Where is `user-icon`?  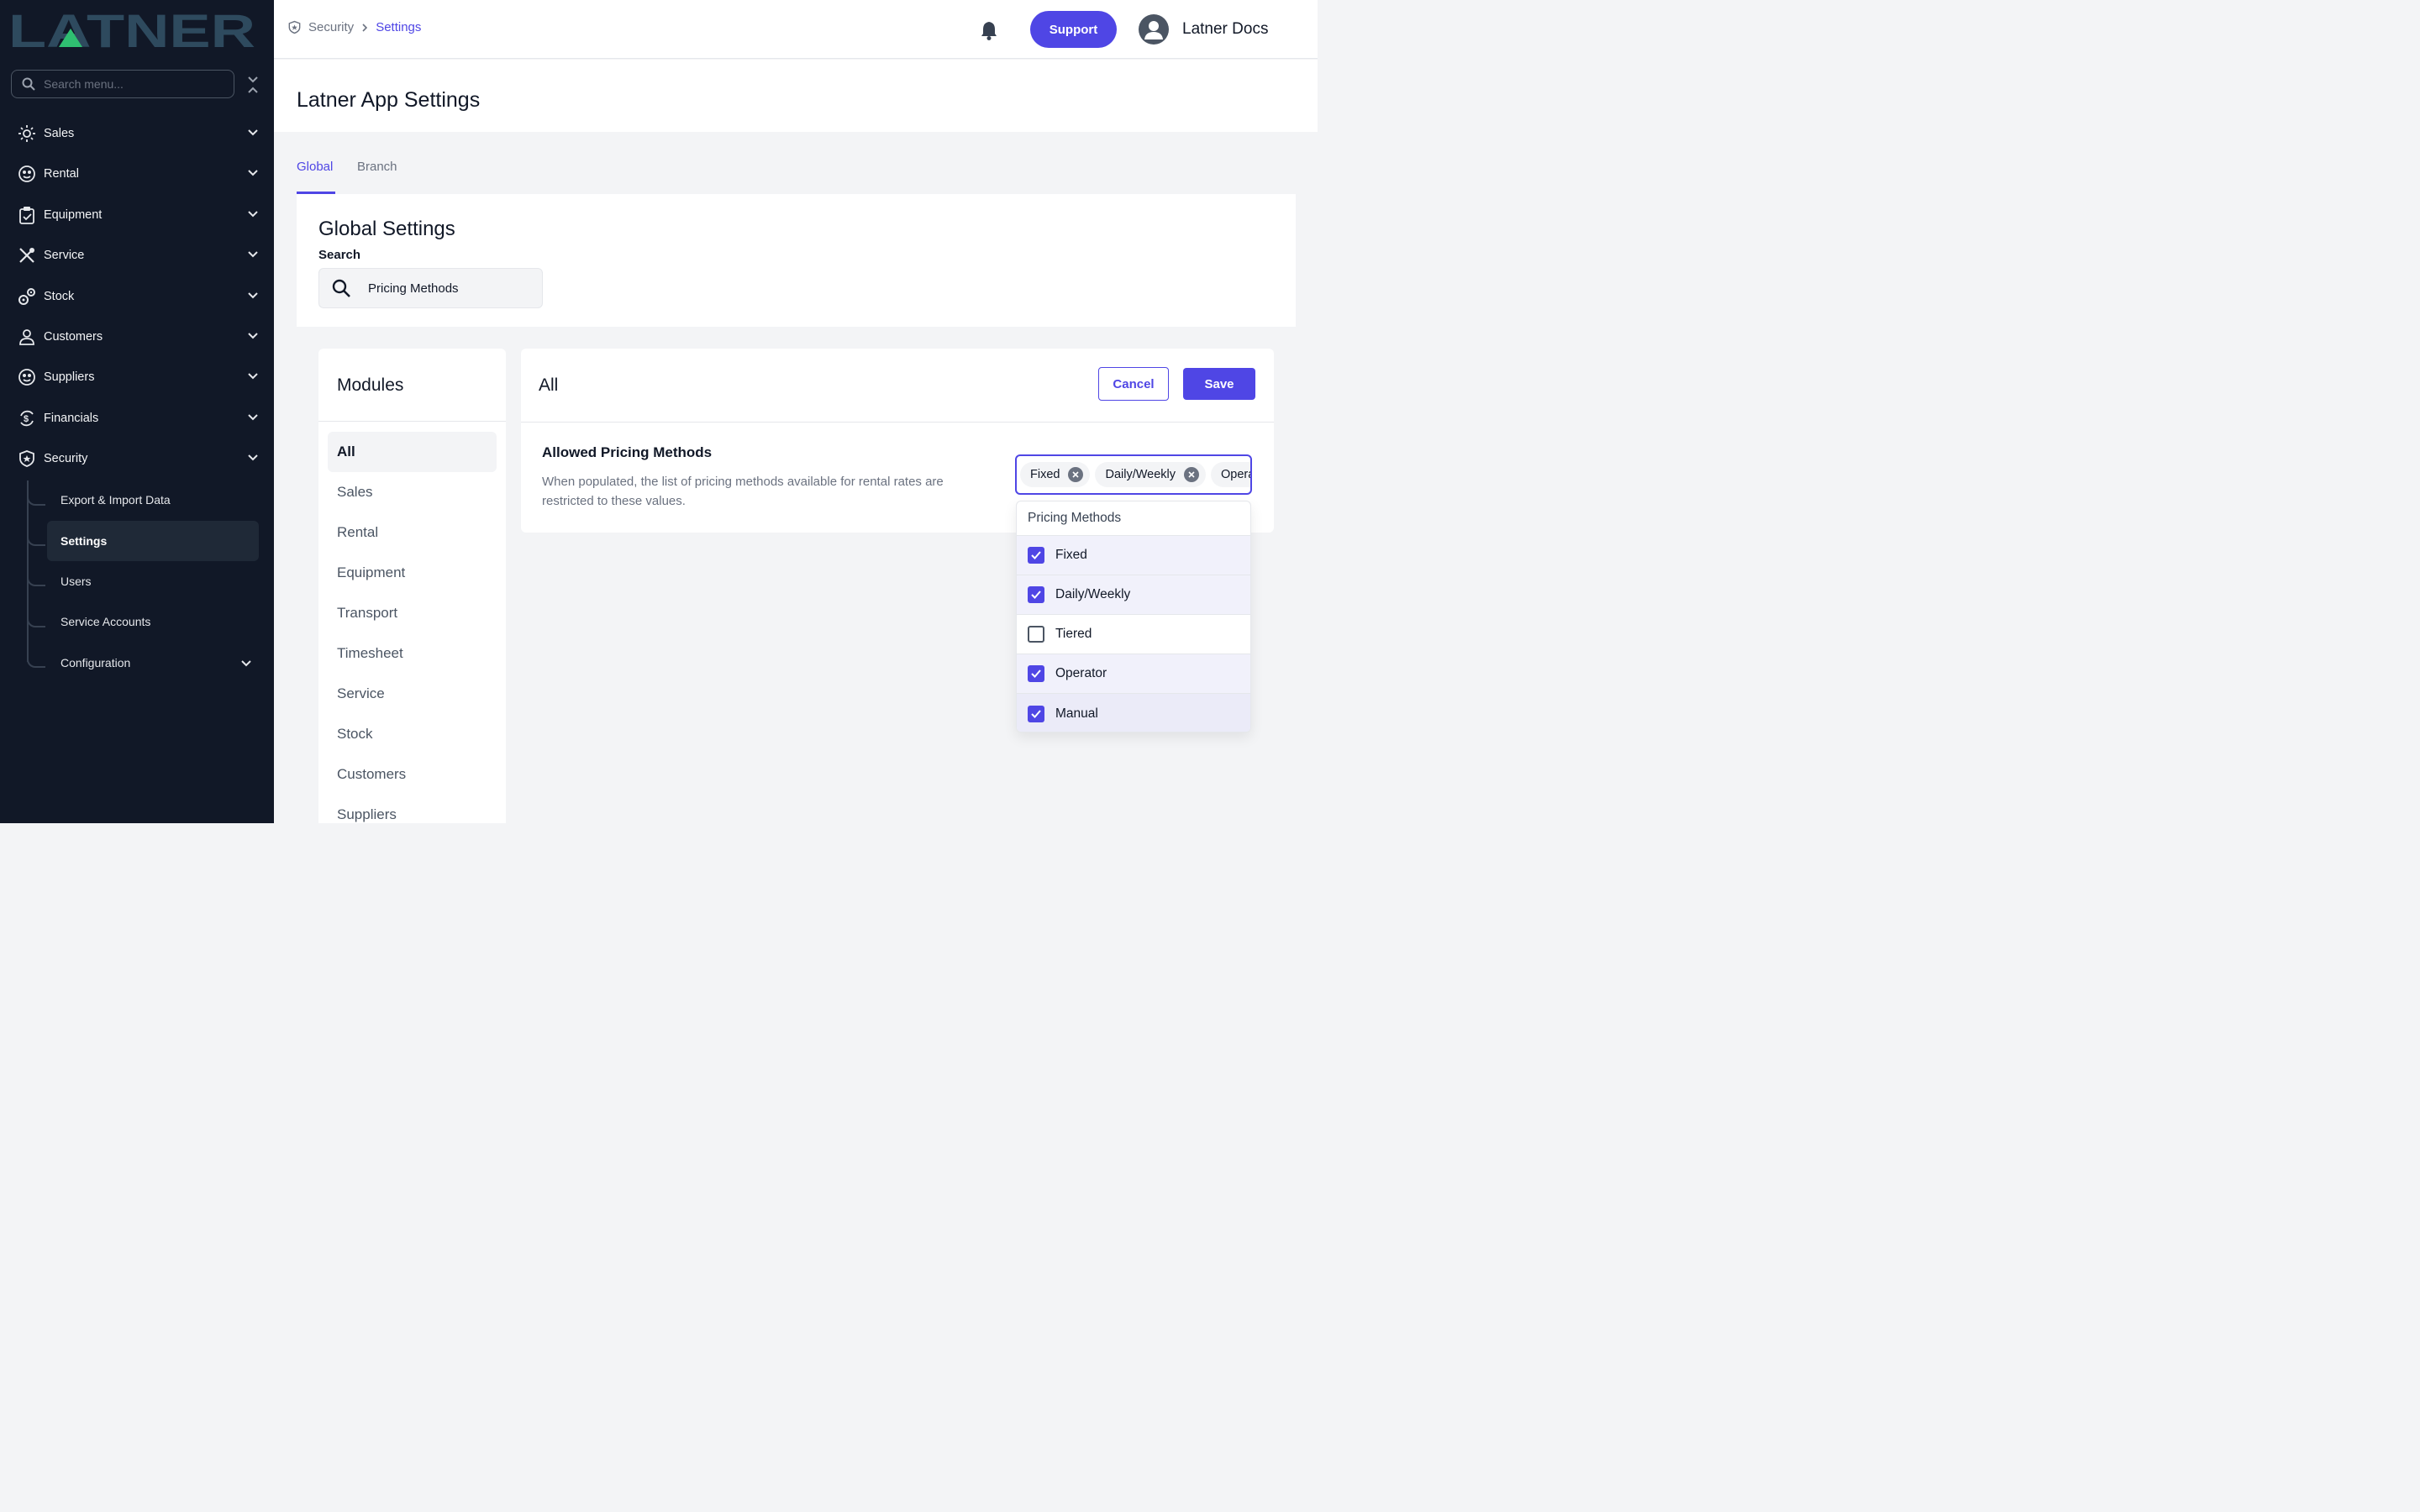
user-icon is located at coordinates (27, 337).